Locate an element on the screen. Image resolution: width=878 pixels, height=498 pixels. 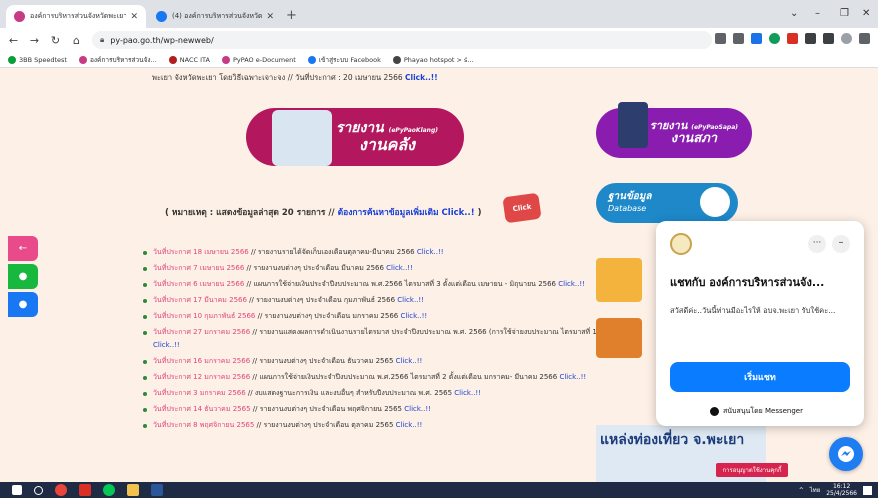
reload-icon: ↻ is located at coordinates (55, 40).